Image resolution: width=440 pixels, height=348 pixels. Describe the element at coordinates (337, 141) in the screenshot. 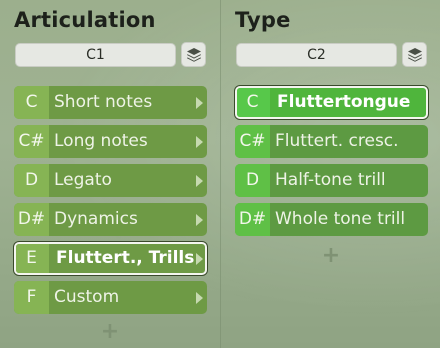

I see `row-label: Fluttert. cresc.` at that location.